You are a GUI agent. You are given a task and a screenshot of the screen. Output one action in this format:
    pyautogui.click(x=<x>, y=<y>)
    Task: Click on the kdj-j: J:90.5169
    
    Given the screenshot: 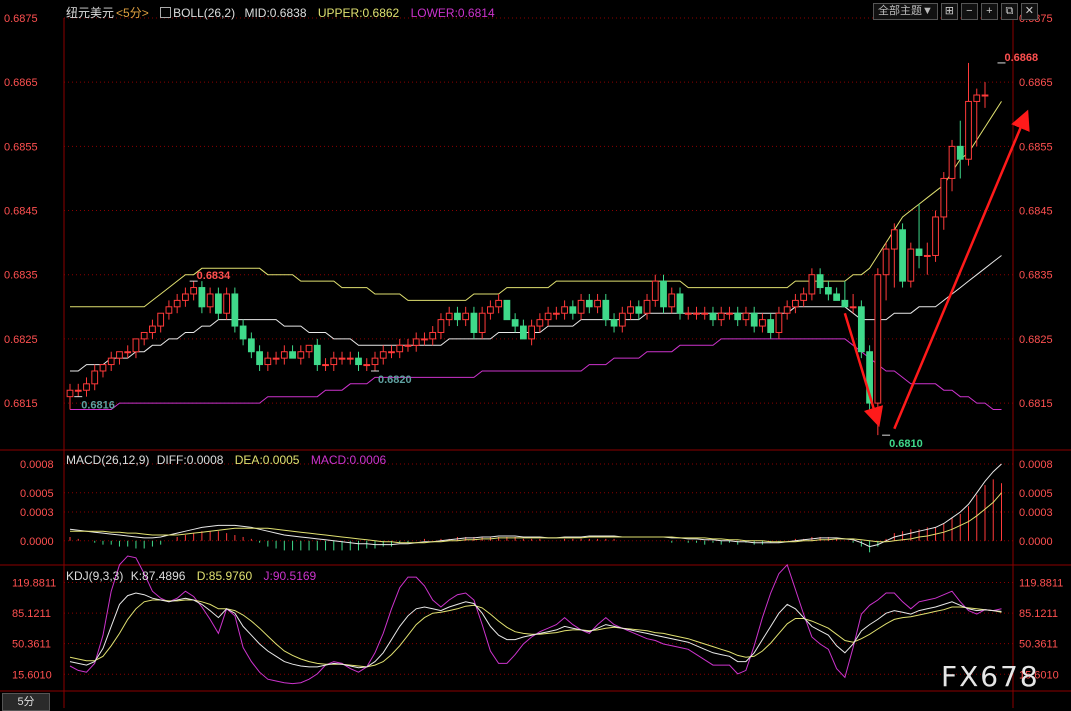 What is the action you would take?
    pyautogui.click(x=290, y=576)
    